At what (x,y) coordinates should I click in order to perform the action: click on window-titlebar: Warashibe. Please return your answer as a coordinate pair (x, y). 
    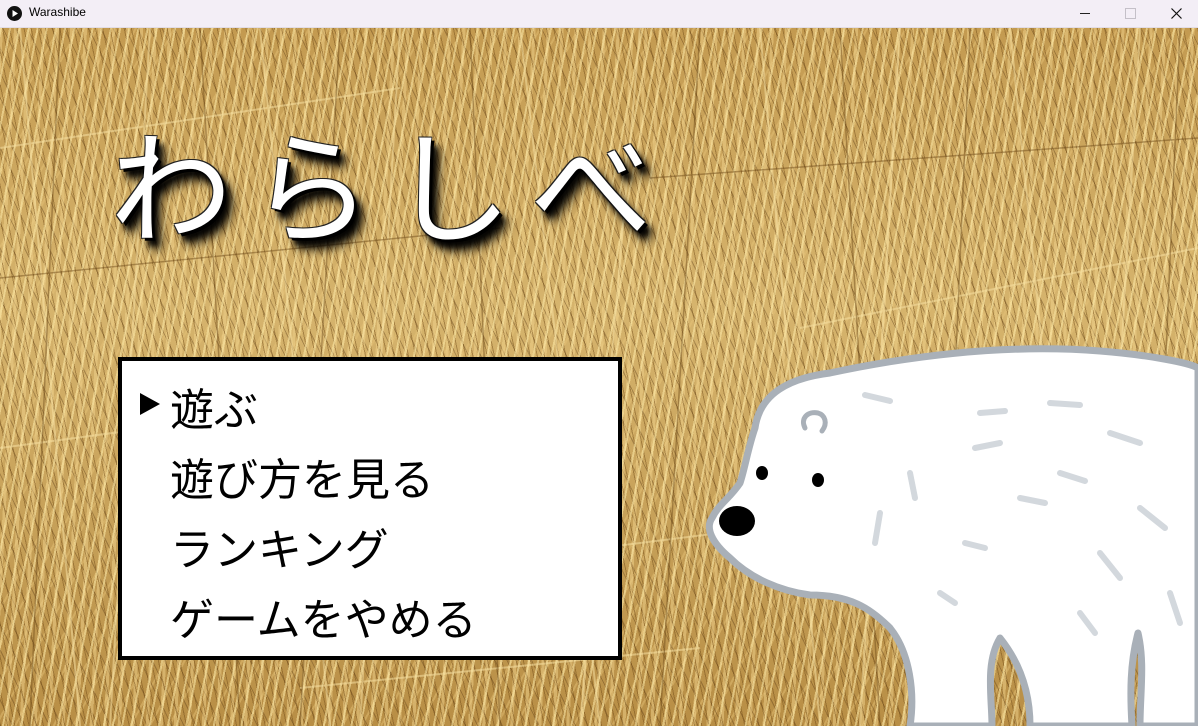
    Looking at the image, I should click on (599, 14).